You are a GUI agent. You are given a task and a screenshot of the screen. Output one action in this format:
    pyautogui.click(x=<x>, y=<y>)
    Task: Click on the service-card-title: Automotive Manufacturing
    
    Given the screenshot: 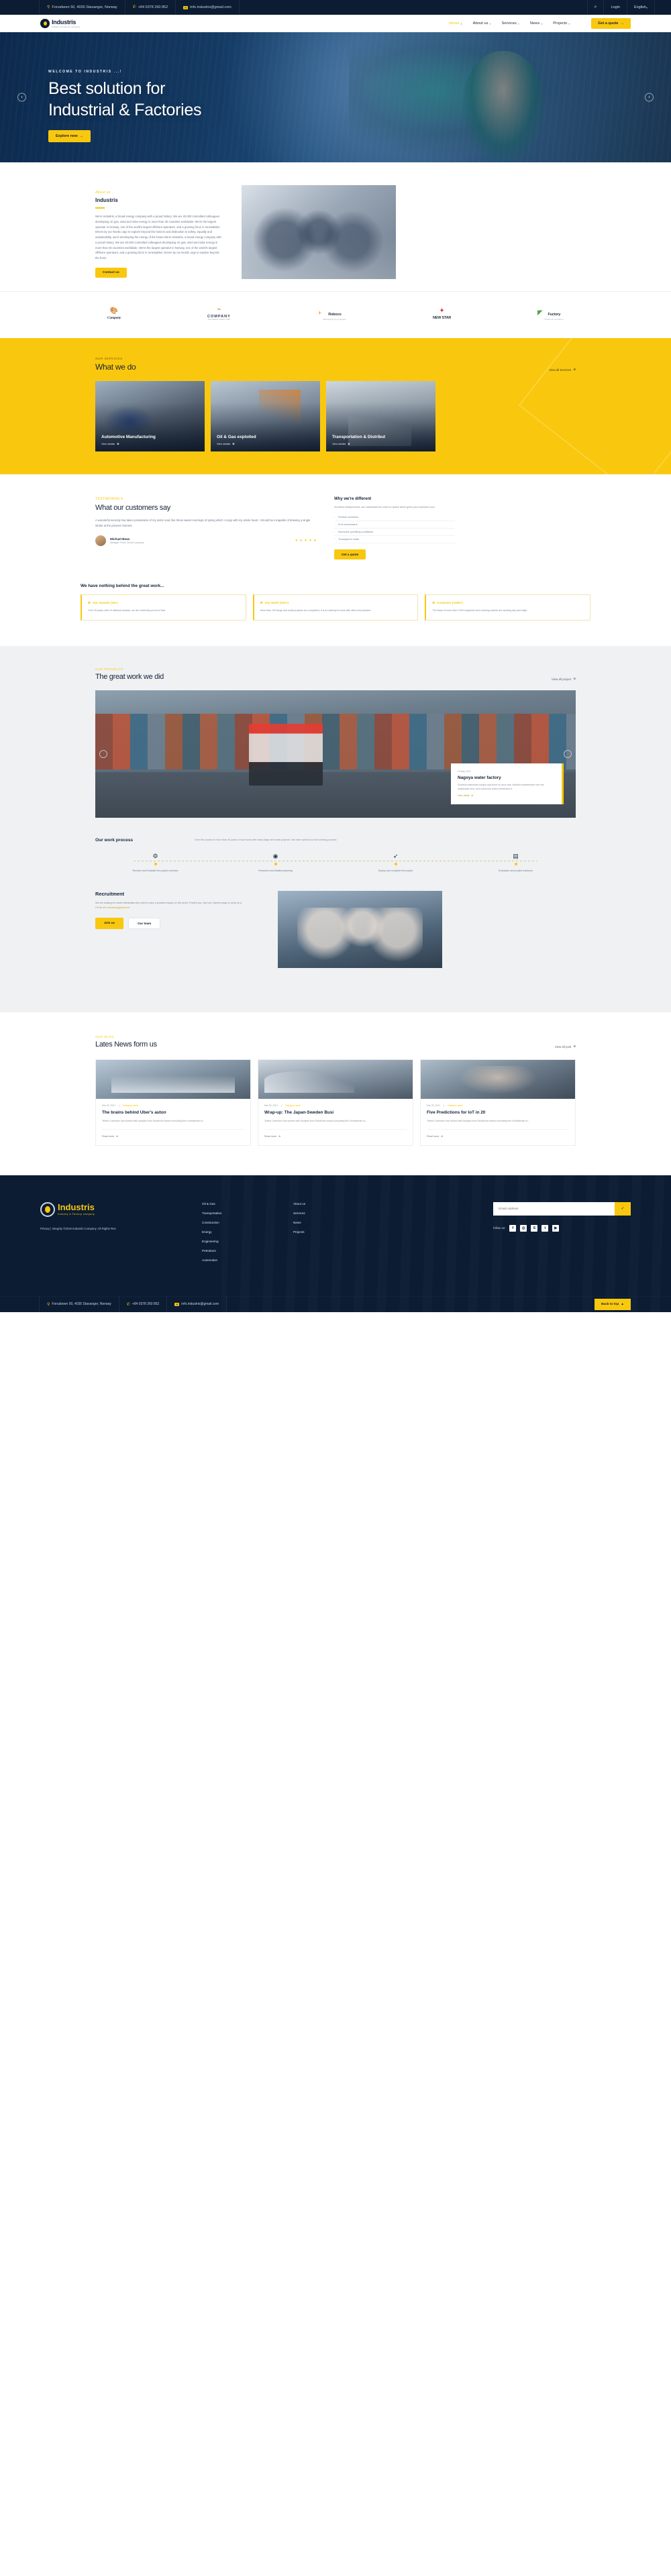 What is the action you would take?
    pyautogui.click(x=128, y=437)
    